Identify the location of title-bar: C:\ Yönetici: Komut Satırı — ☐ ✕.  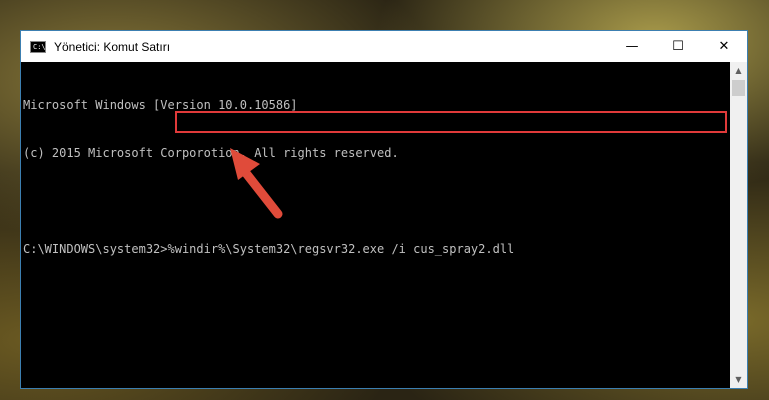
(384, 46).